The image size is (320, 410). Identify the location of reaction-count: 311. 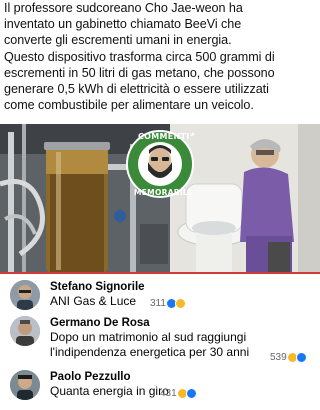
(158, 303).